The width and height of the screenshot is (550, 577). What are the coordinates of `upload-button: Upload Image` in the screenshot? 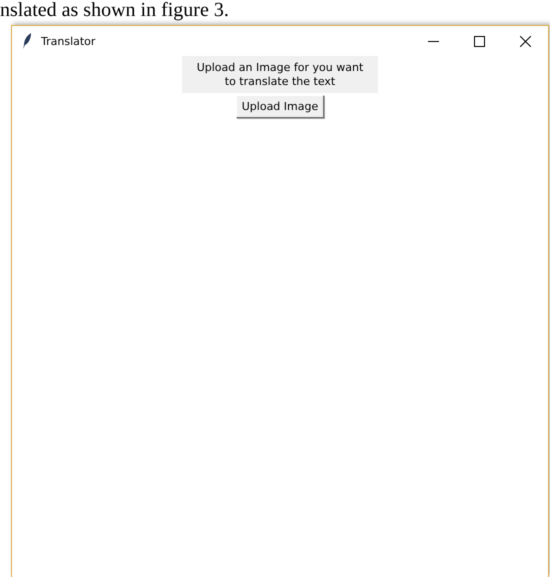 It's located at (280, 106).